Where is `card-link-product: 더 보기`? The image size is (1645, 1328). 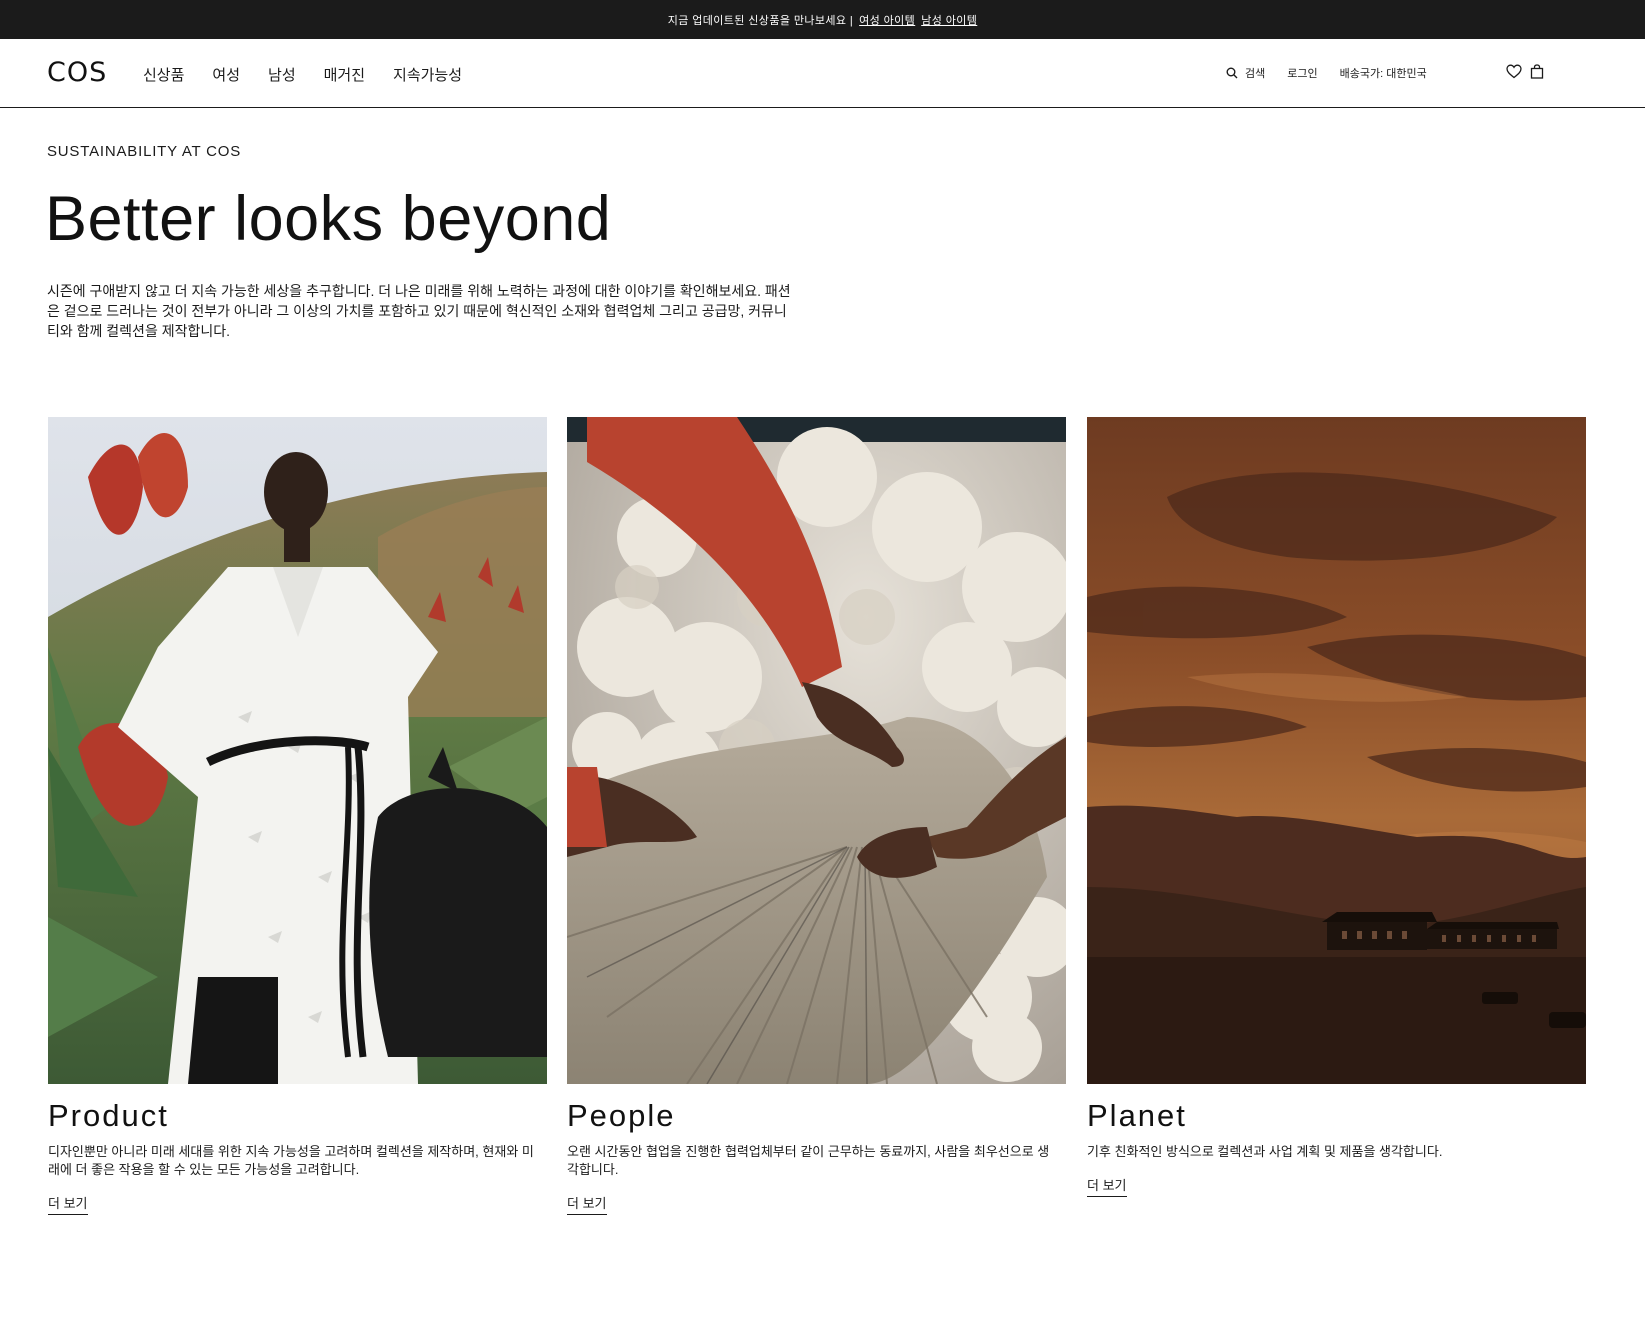
card-link-product: 더 보기 is located at coordinates (68, 1204).